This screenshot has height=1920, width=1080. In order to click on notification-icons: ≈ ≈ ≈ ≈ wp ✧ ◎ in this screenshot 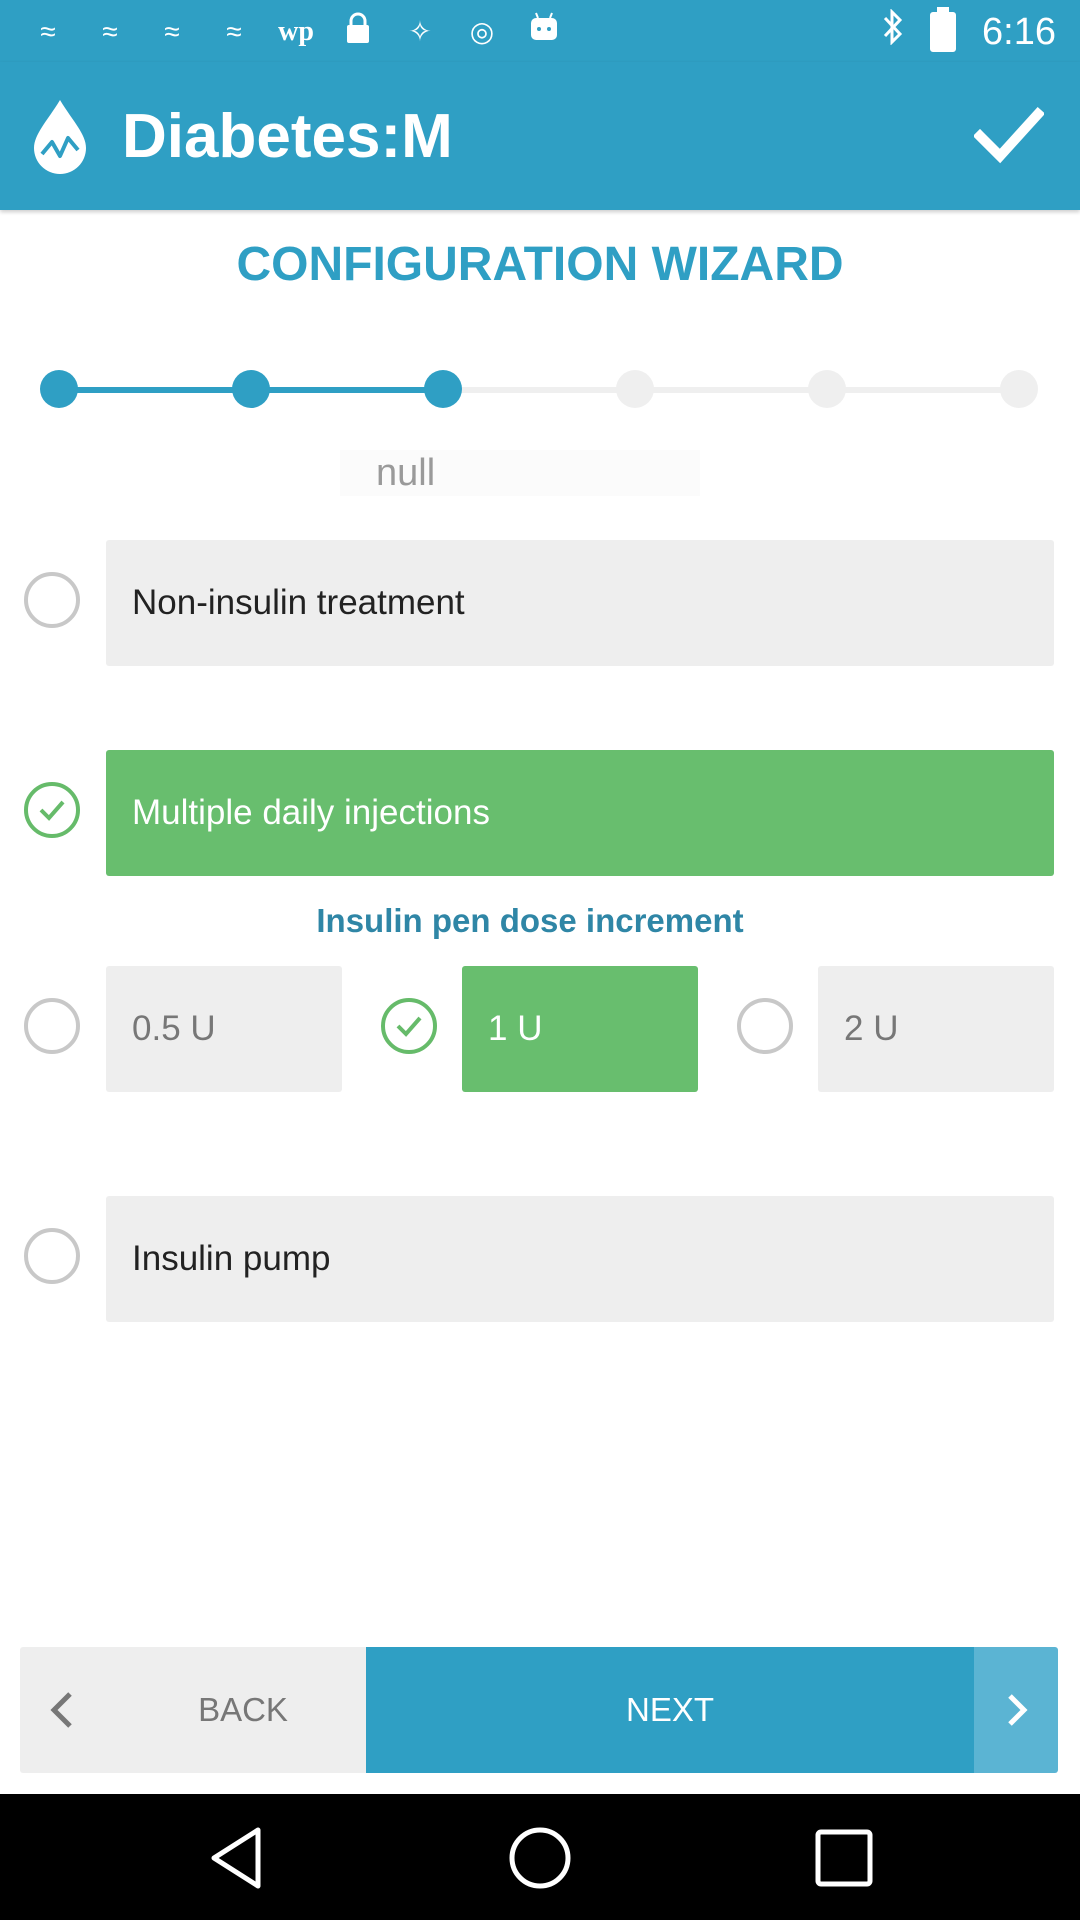, I will do `click(296, 32)`.